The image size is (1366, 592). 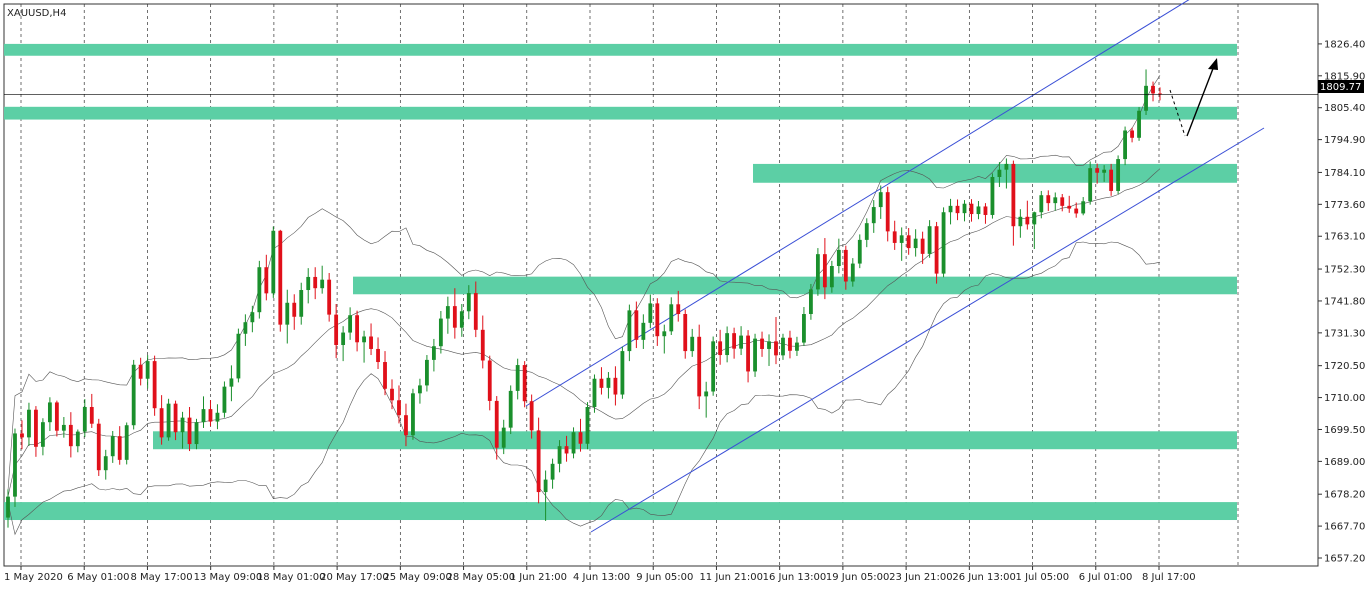 What do you see at coordinates (354, 577) in the screenshot?
I see `x-tick-label: 20 May 17:00` at bounding box center [354, 577].